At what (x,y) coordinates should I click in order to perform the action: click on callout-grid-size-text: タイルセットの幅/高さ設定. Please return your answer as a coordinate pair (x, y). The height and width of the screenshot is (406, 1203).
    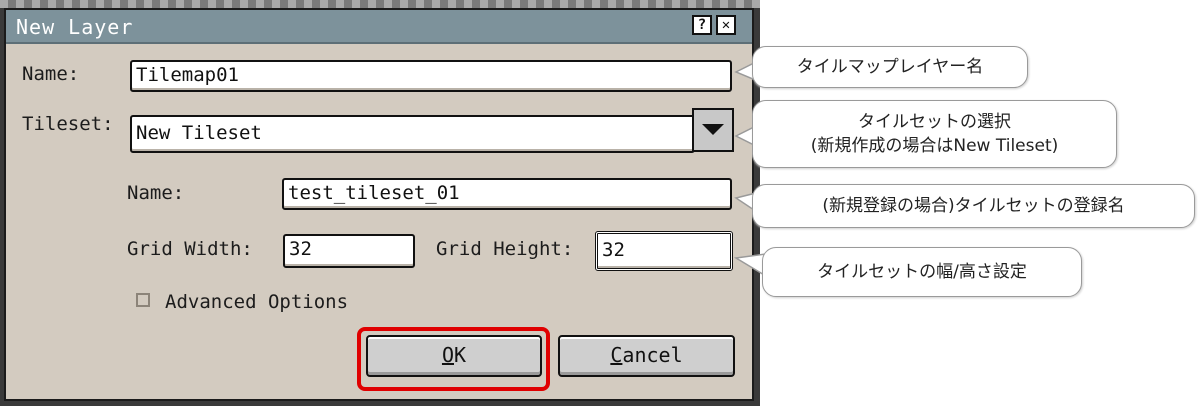
    Looking at the image, I should click on (922, 272).